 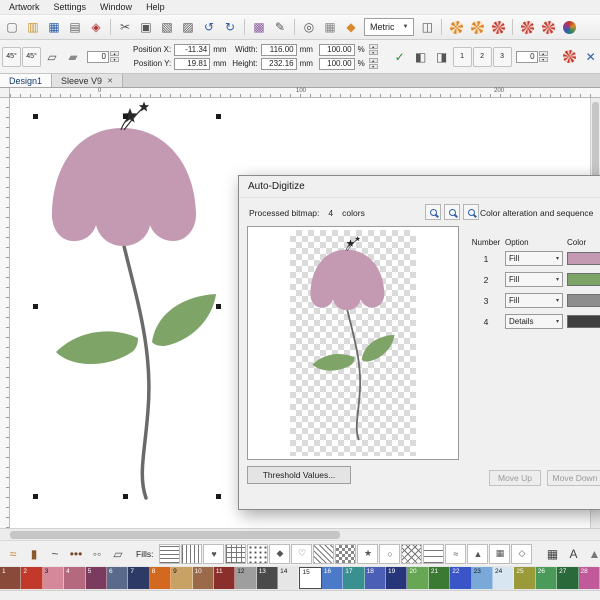 What do you see at coordinates (482, 56) in the screenshot?
I see `hoop-layout-2-icon: 2` at bounding box center [482, 56].